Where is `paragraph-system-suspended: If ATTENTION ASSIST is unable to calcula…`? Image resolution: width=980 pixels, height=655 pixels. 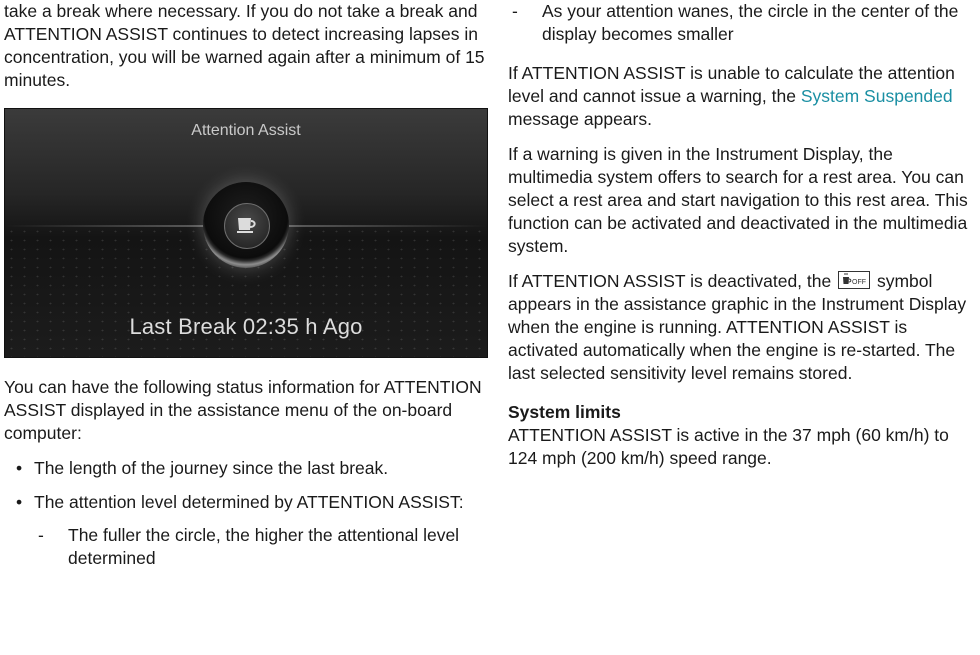 paragraph-system-suspended: If ATTENTION ASSIST is unable to calcula… is located at coordinates (731, 96).